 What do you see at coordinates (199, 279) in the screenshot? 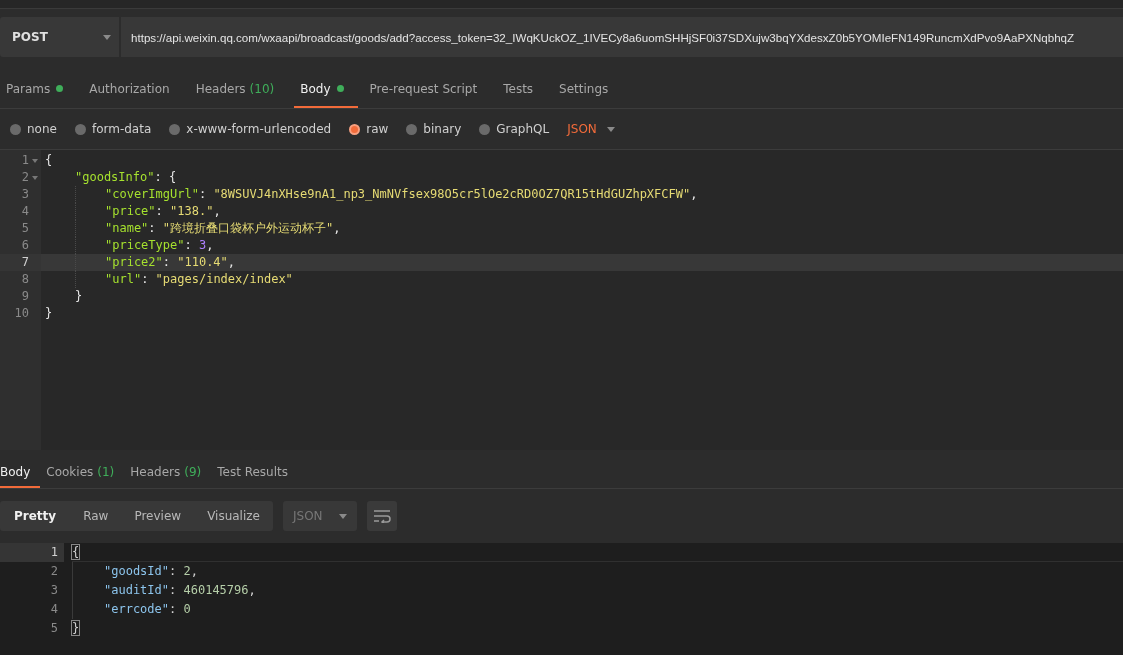
I see `code-line: "url": "pages/index/index"` at bounding box center [199, 279].